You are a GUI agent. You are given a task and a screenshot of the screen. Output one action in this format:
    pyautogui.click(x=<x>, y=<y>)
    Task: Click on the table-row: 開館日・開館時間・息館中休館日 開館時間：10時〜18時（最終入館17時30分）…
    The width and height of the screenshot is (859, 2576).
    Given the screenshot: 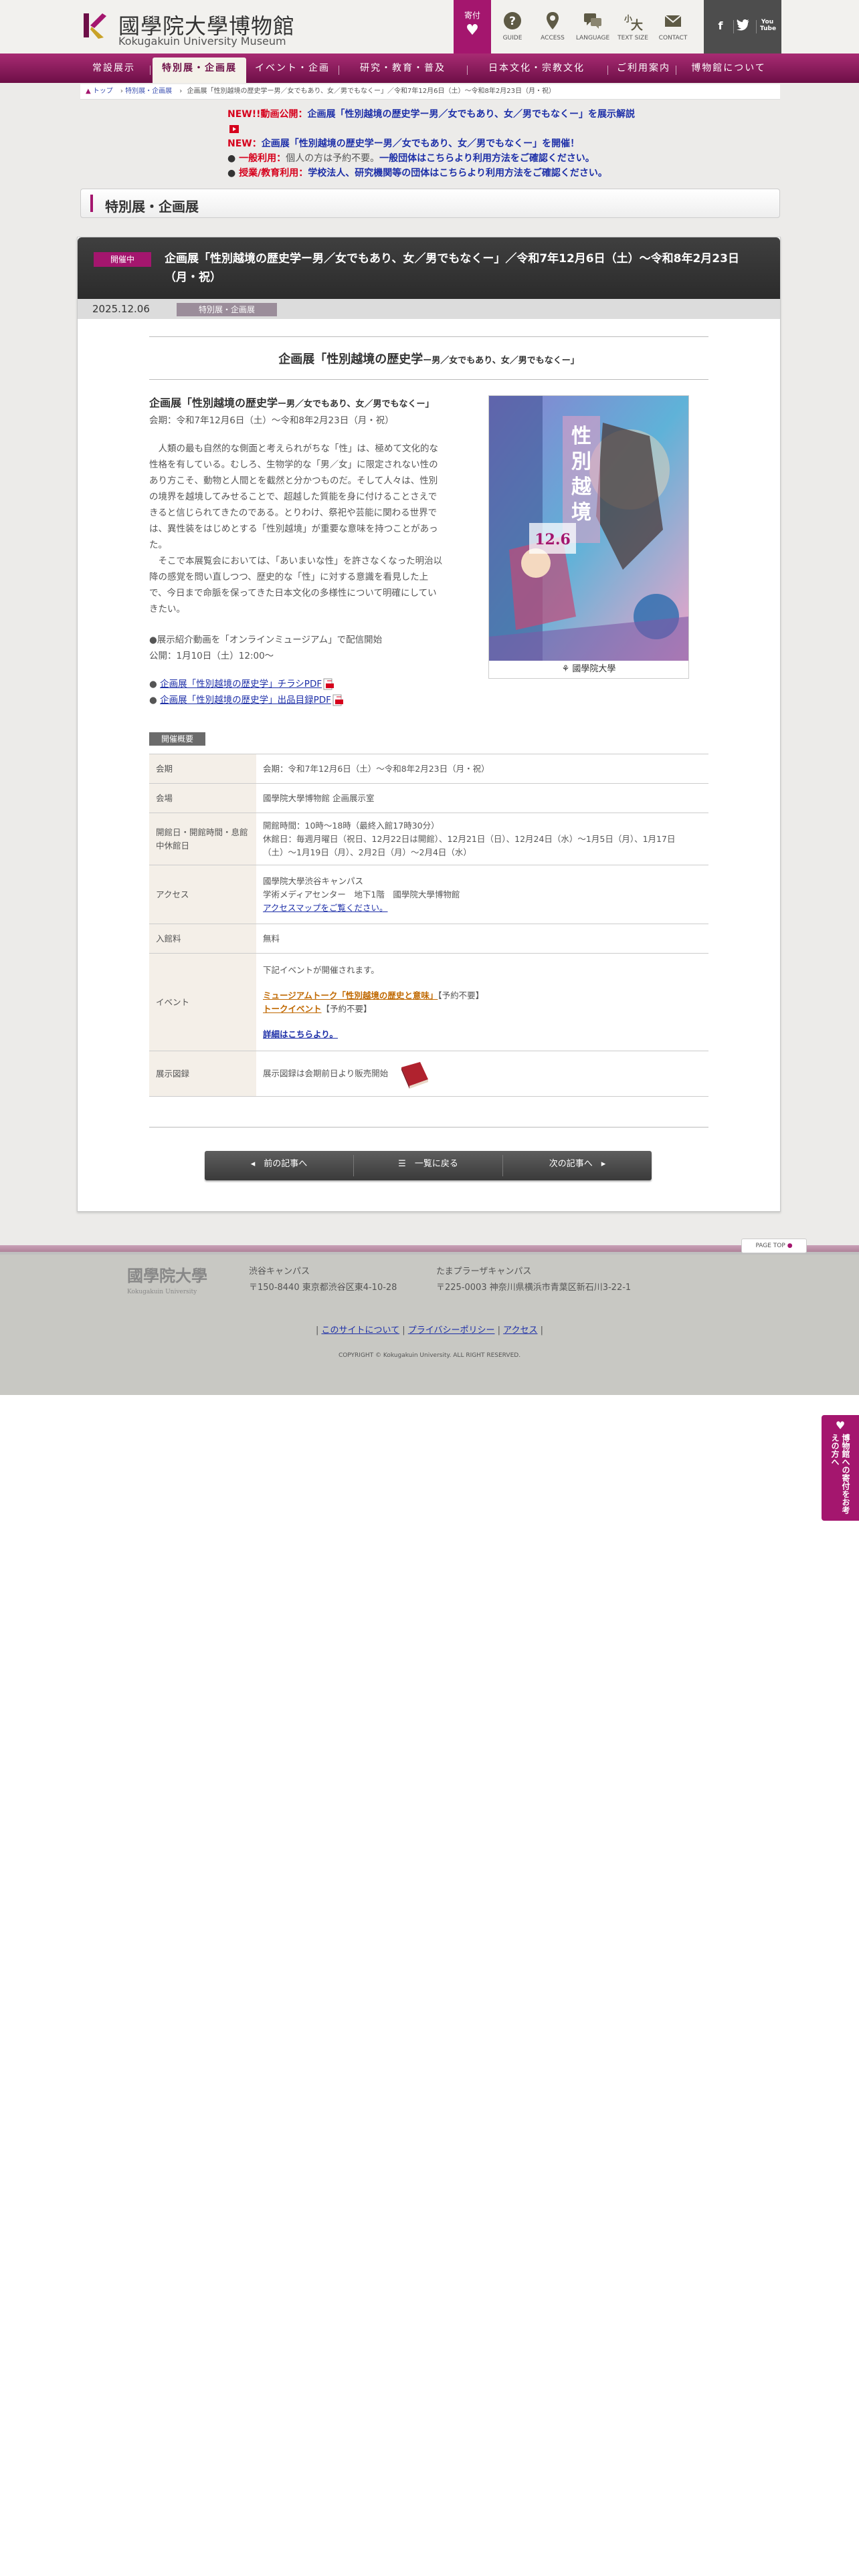 What is the action you would take?
    pyautogui.click(x=428, y=839)
    